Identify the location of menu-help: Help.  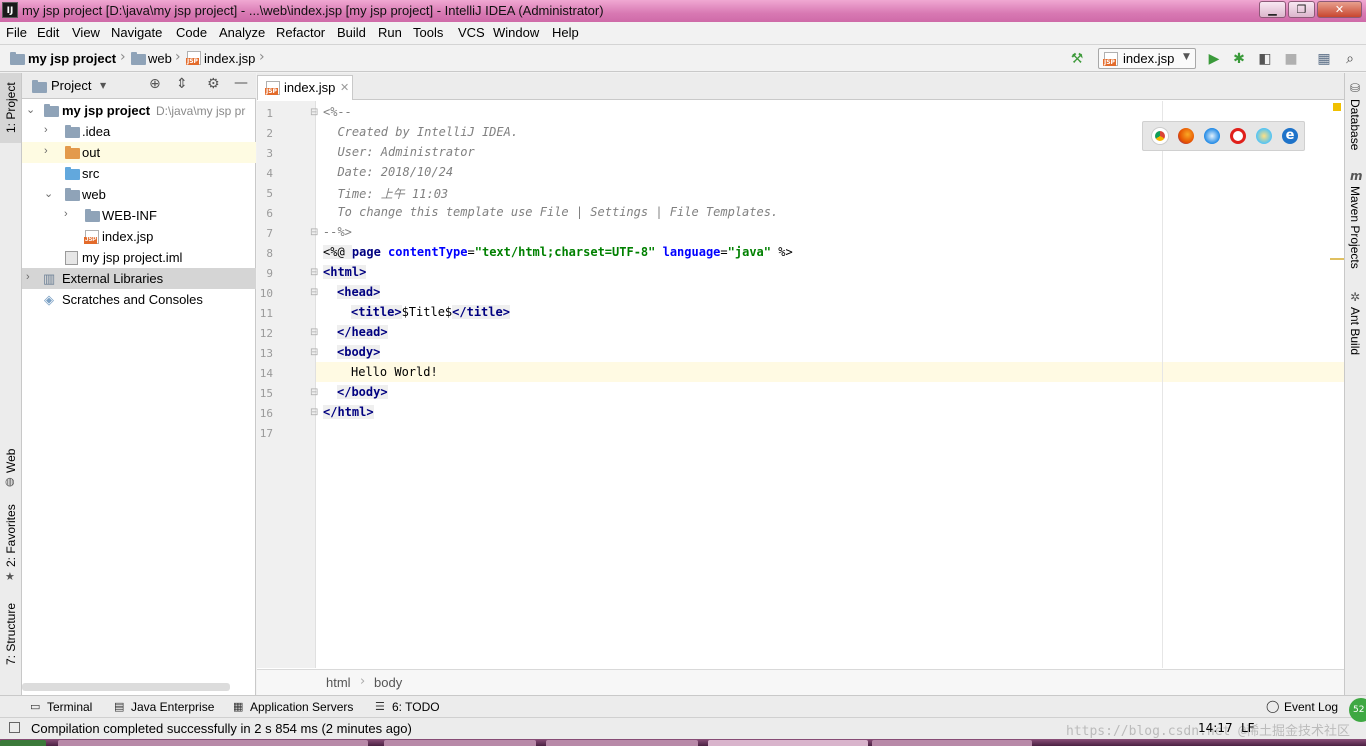
(565, 32).